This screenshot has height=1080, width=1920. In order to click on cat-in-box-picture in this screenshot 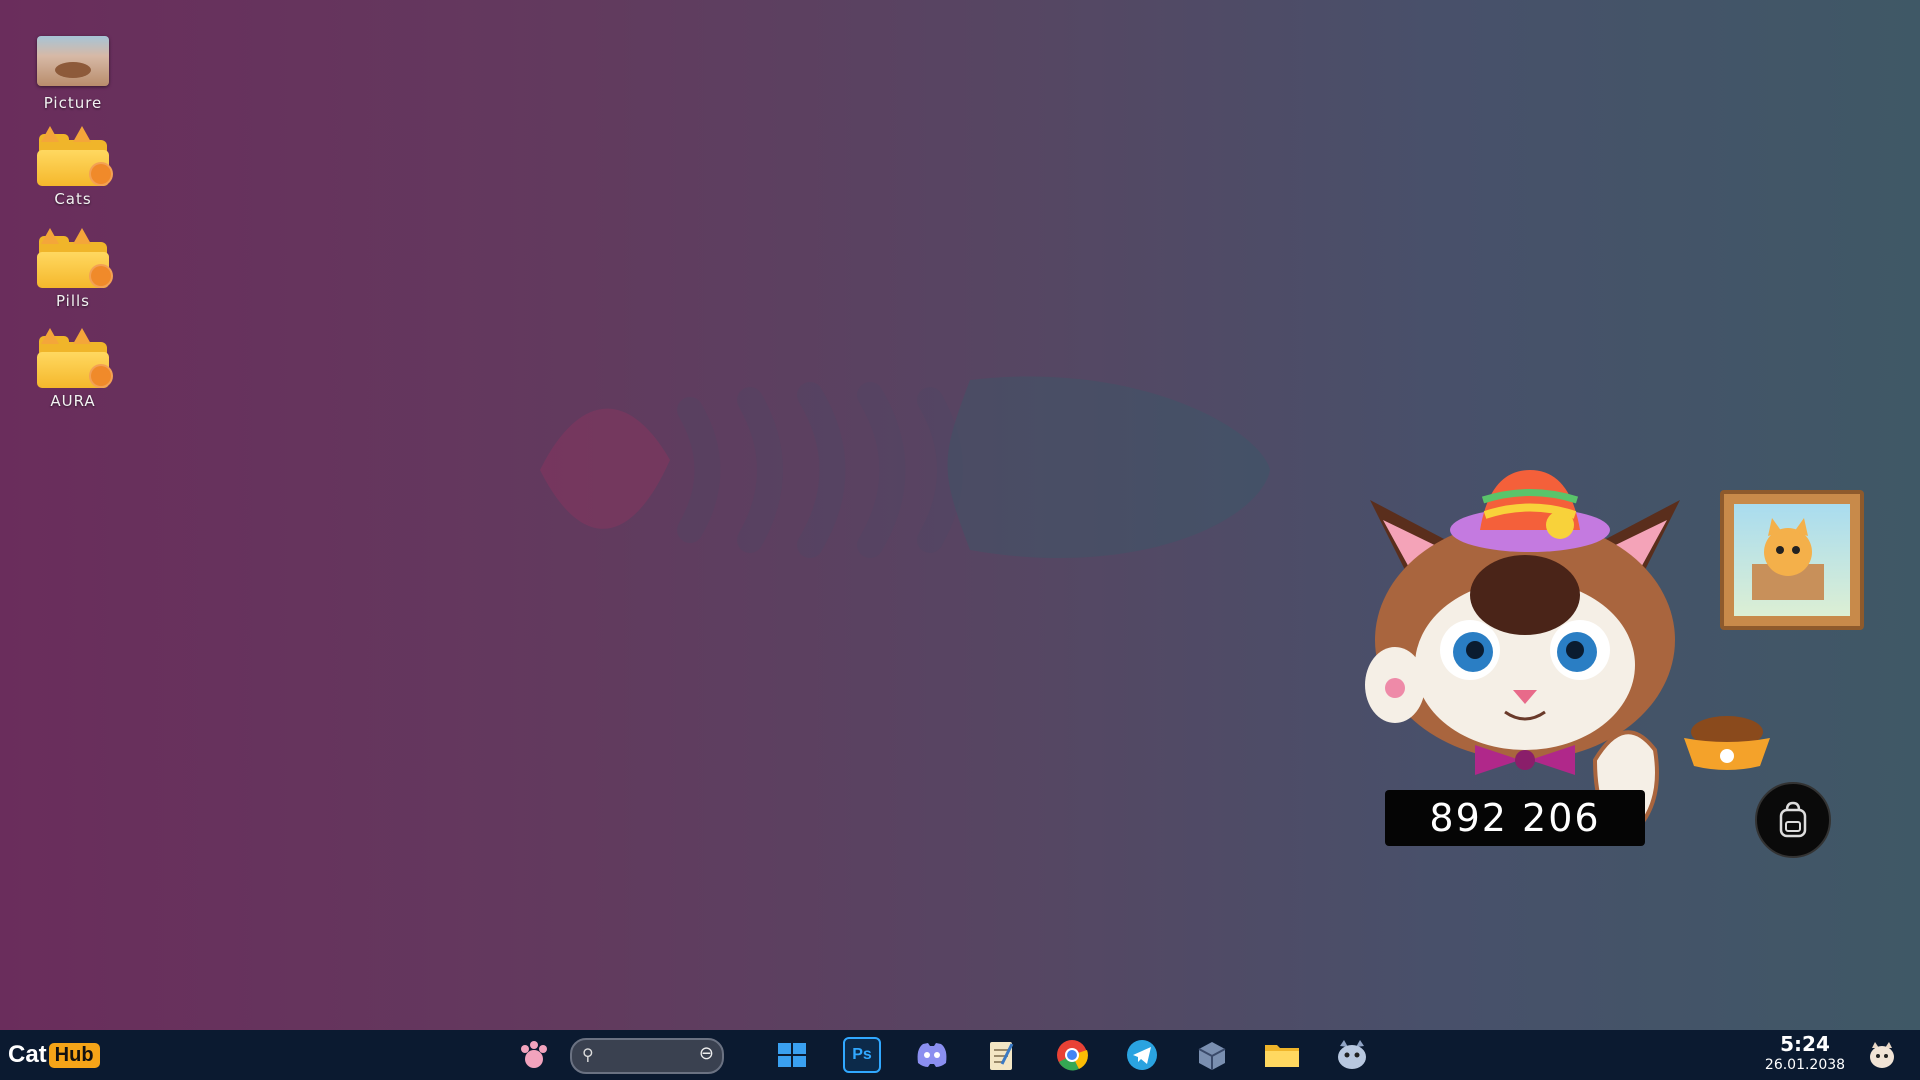, I will do `click(1788, 559)`.